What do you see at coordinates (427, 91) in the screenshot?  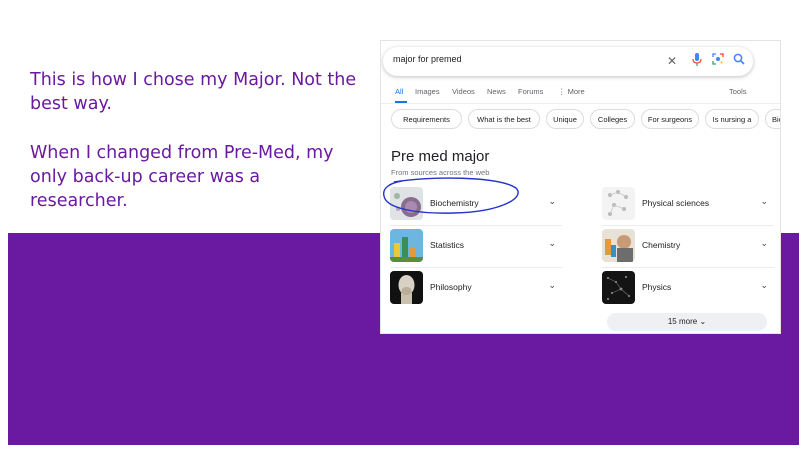 I see `tab-images: Images` at bounding box center [427, 91].